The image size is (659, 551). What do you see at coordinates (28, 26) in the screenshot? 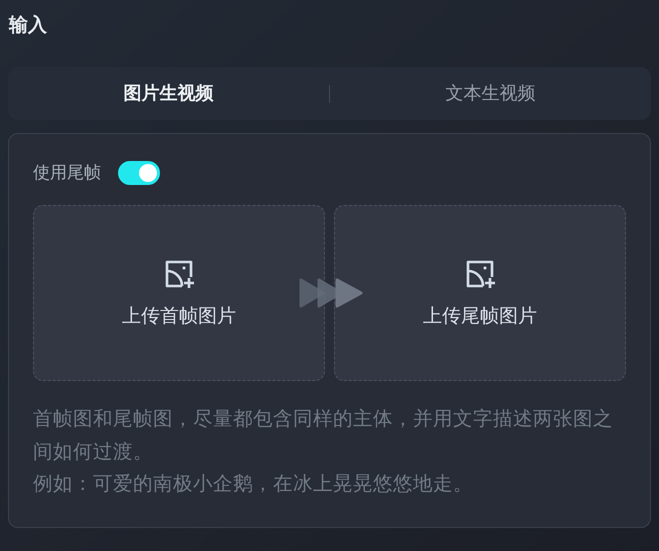
I see `section-title: 输入` at bounding box center [28, 26].